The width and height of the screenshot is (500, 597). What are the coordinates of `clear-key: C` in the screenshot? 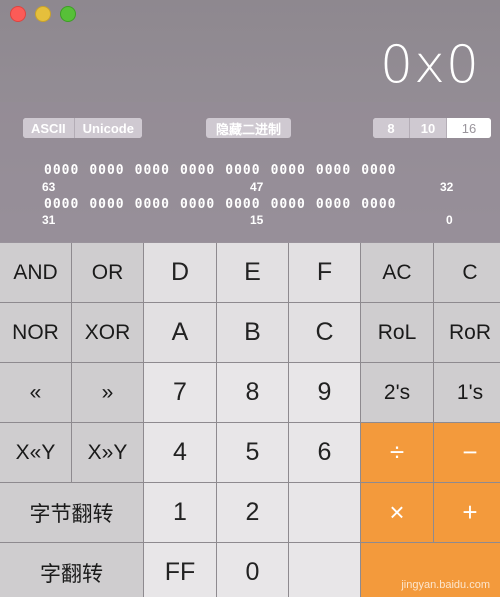 It's located at (467, 272).